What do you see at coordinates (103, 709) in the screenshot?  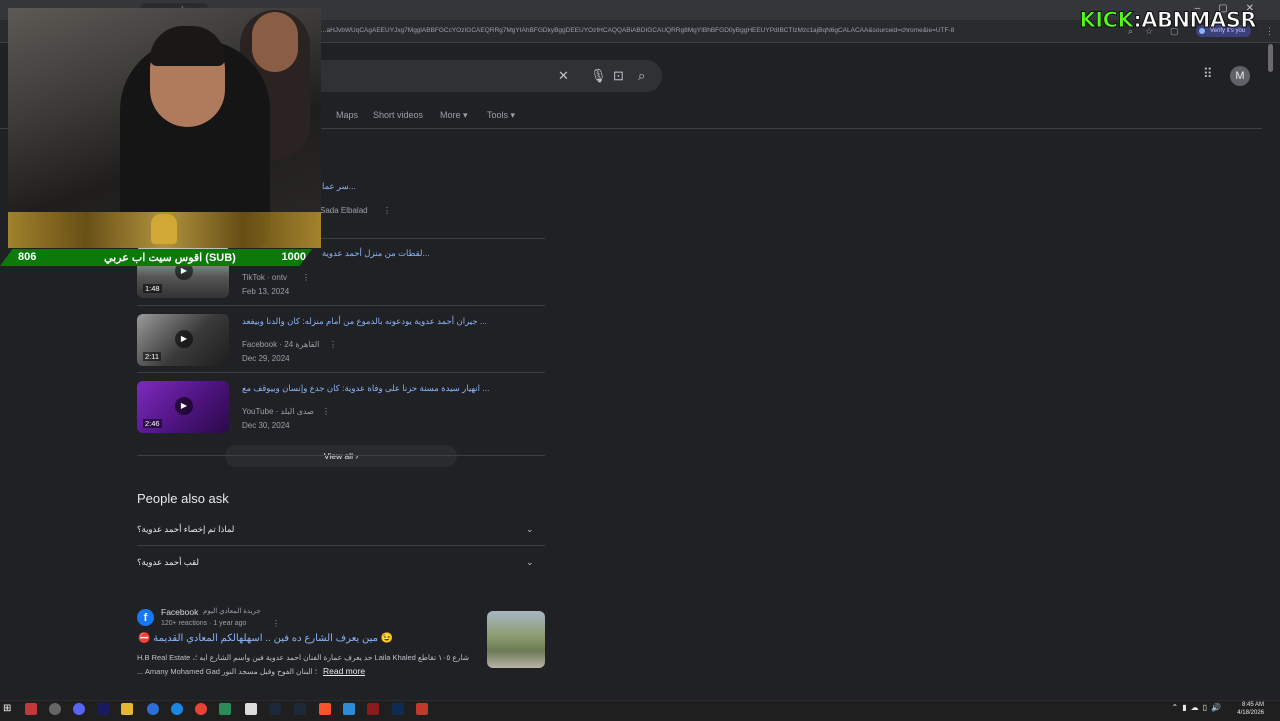 I see `premiere-icon` at bounding box center [103, 709].